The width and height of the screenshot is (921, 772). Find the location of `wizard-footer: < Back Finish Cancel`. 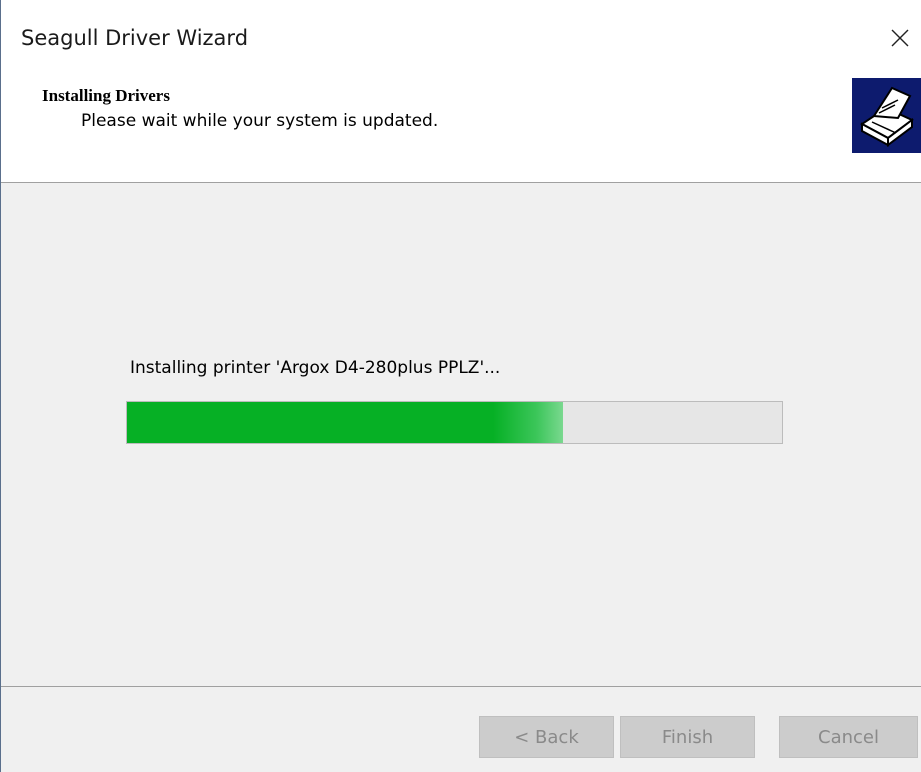

wizard-footer: < Back Finish Cancel is located at coordinates (461, 729).